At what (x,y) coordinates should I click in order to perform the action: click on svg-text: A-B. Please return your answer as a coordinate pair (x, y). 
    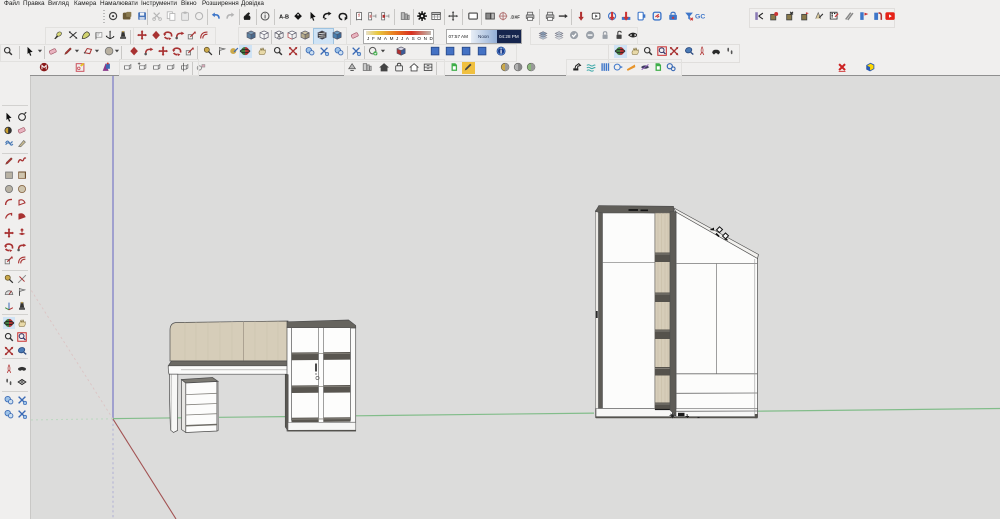
    Looking at the image, I should click on (284, 18).